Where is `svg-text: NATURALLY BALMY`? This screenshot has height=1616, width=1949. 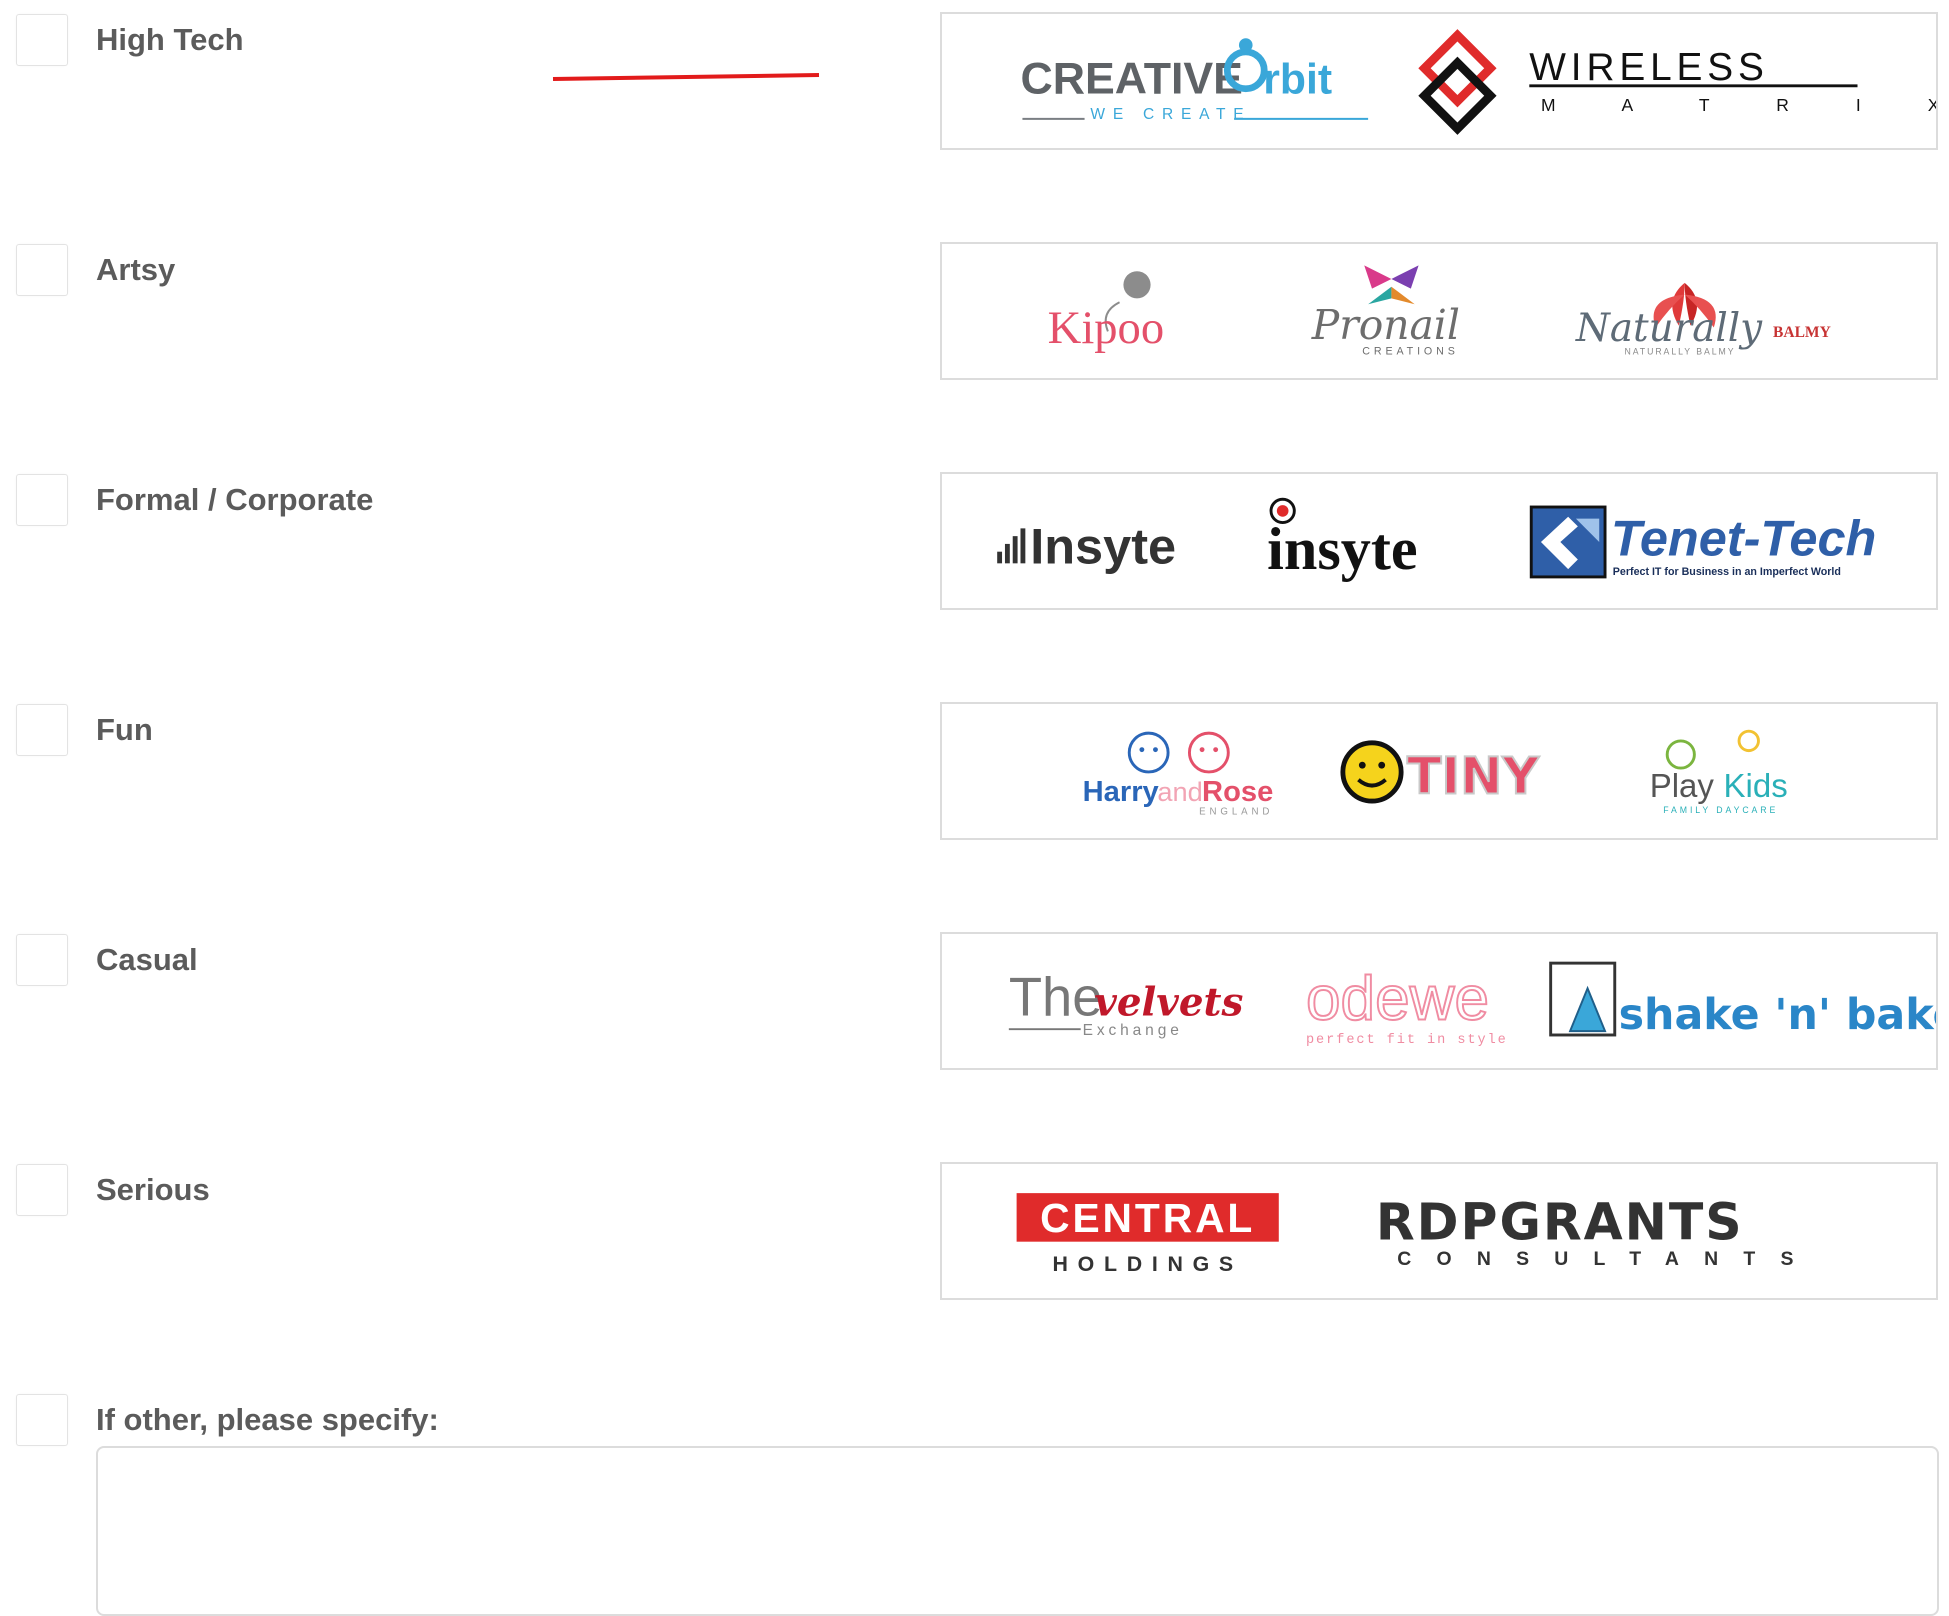
svg-text: NATURALLY BALMY is located at coordinates (1679, 352).